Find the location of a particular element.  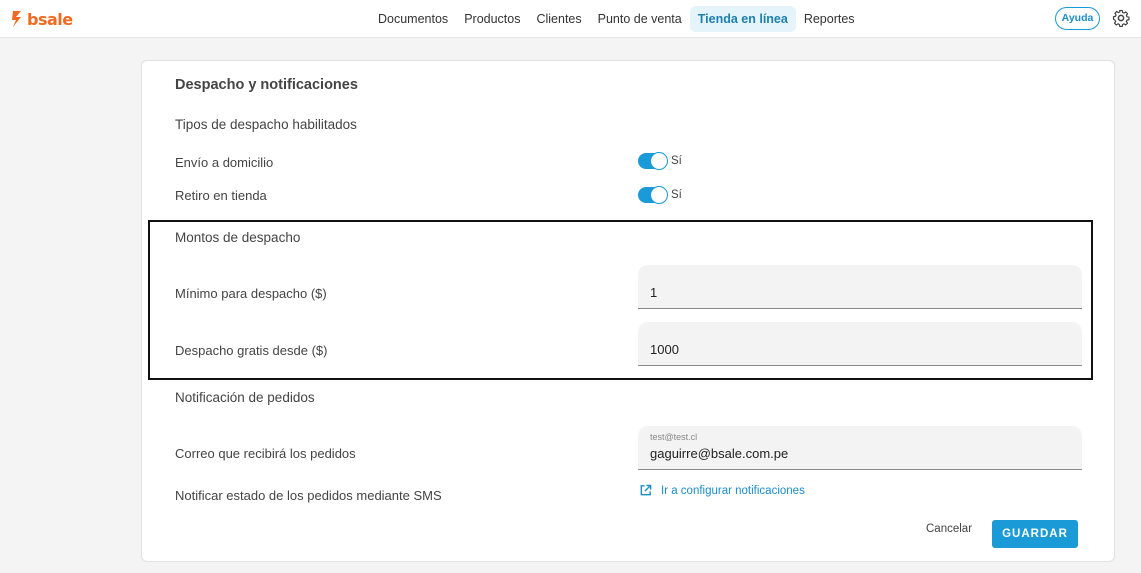

configure-notifications-link: Ir a configurar notificaciones is located at coordinates (722, 490).